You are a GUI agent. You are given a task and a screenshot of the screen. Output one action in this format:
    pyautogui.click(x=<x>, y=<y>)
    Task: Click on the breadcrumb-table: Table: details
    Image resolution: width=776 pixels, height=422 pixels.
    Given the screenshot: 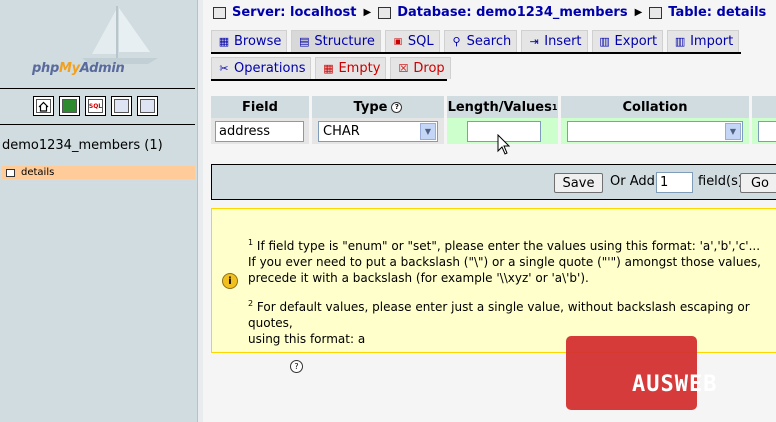 What is the action you would take?
    pyautogui.click(x=717, y=12)
    